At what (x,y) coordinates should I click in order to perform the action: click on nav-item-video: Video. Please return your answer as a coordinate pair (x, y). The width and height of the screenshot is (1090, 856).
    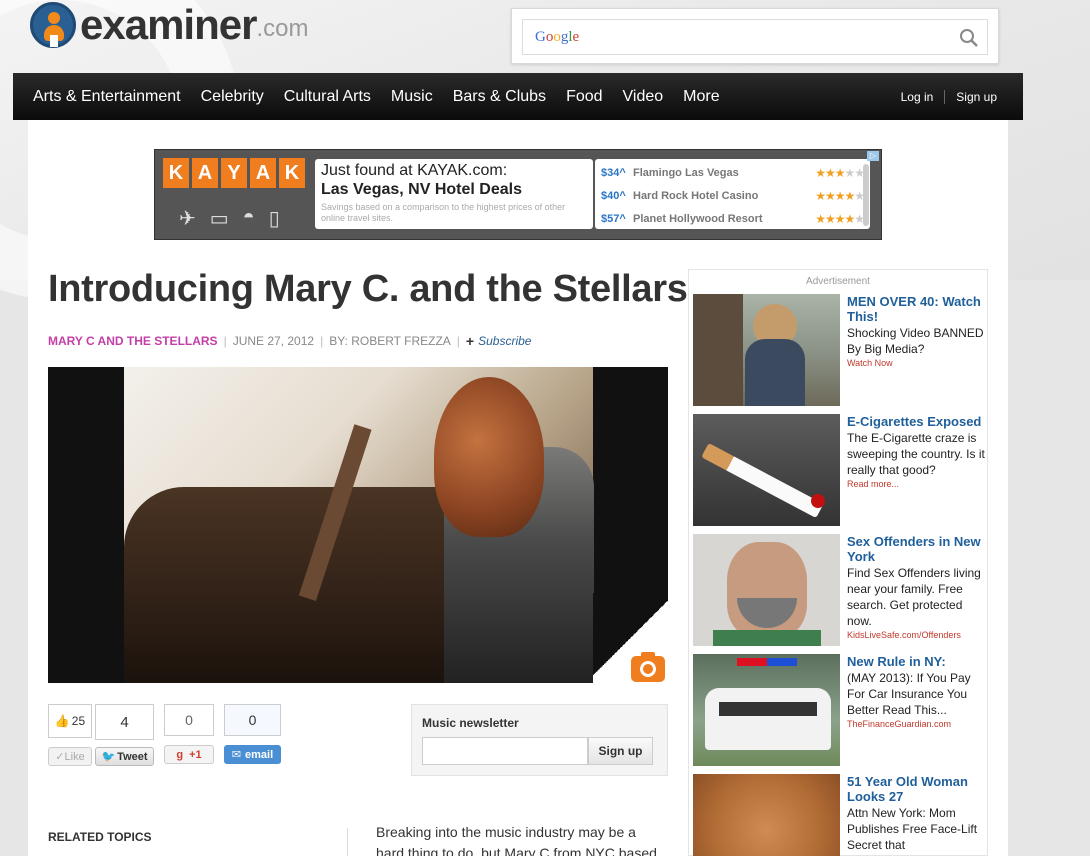
    Looking at the image, I should click on (643, 96).